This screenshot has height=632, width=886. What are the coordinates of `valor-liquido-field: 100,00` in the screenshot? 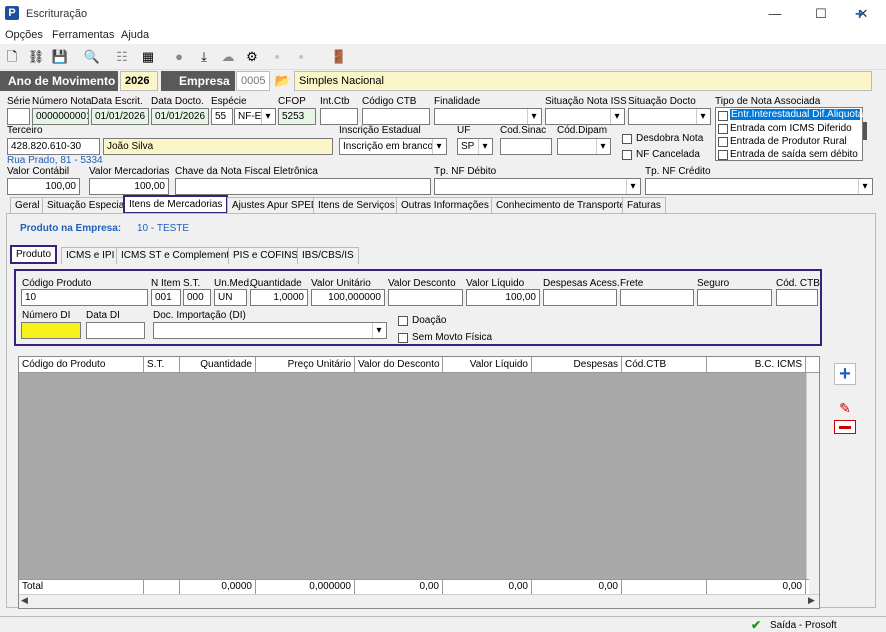 It's located at (503, 297).